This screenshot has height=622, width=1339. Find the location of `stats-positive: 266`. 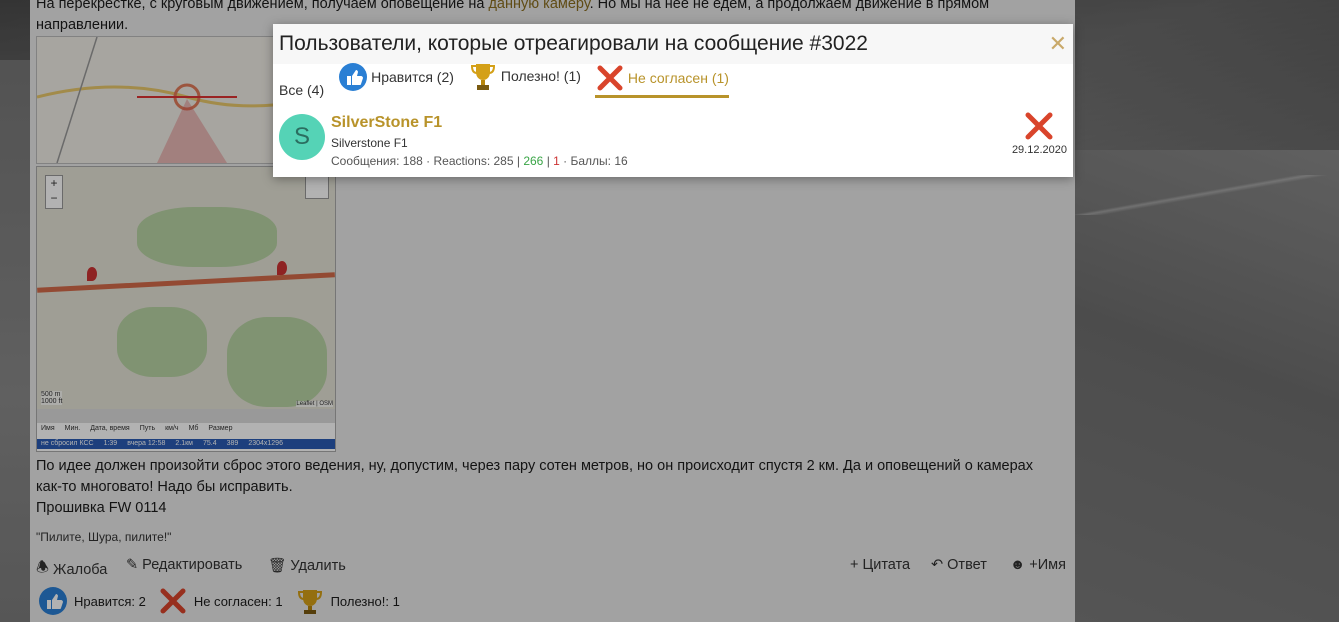

stats-positive: 266 is located at coordinates (533, 161).